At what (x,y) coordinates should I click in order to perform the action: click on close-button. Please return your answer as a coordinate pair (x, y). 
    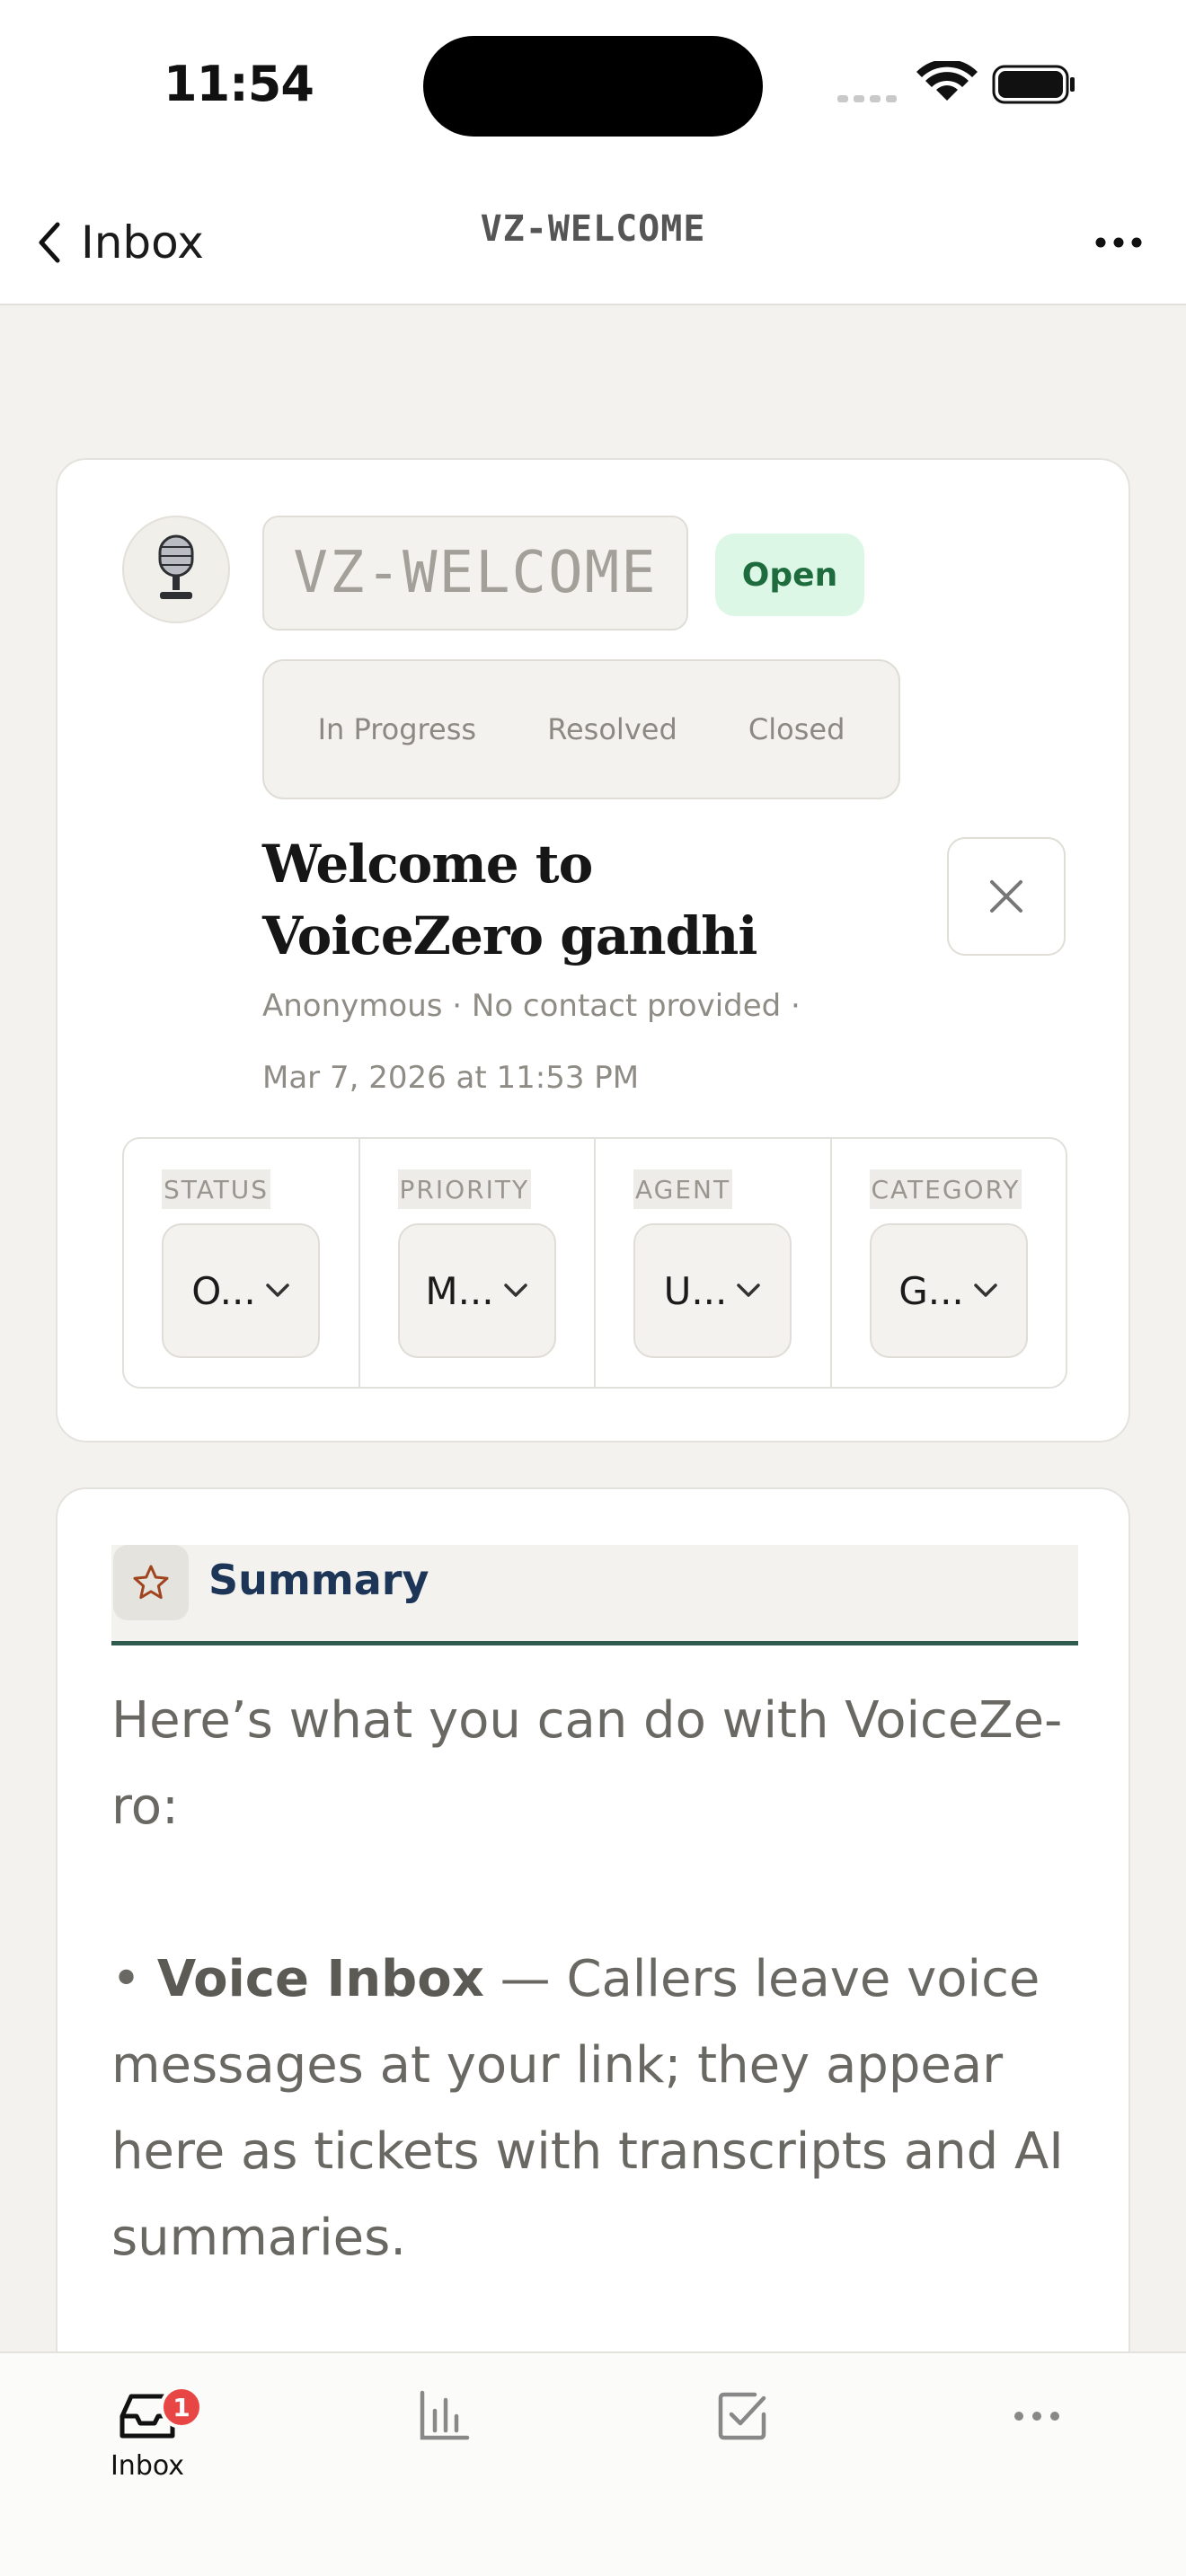
    Looking at the image, I should click on (1006, 896).